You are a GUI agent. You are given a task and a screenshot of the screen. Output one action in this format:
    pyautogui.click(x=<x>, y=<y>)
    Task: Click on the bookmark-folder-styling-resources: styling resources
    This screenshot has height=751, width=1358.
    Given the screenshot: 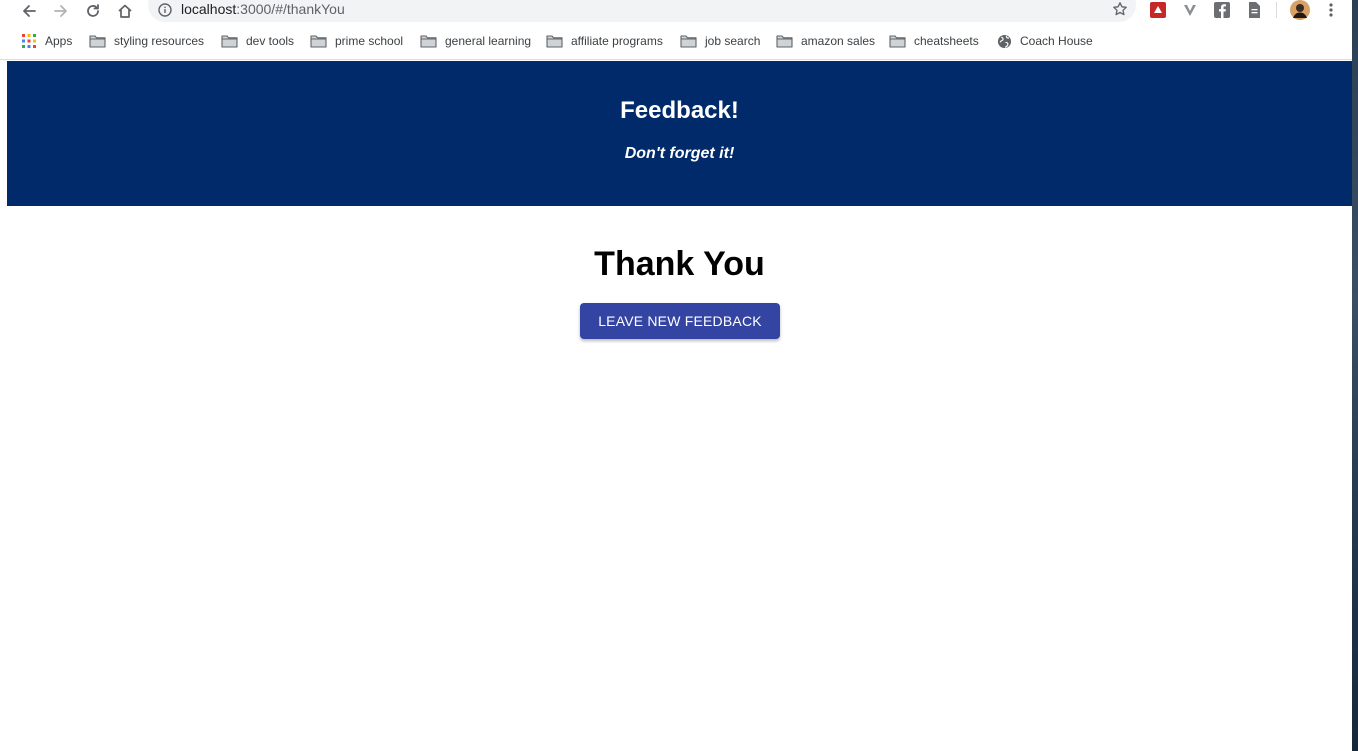 What is the action you would take?
    pyautogui.click(x=146, y=41)
    